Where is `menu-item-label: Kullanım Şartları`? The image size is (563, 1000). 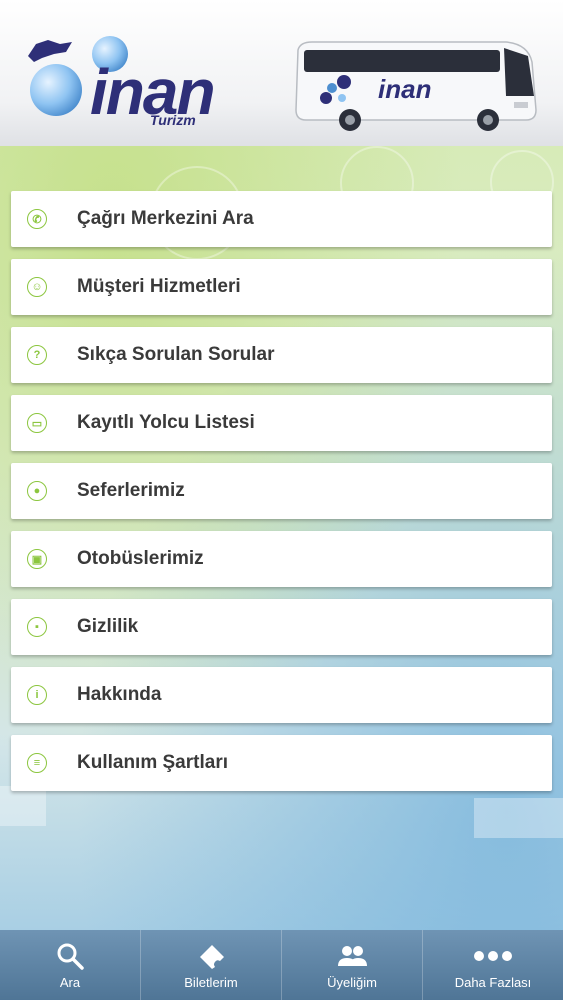
menu-item-label: Kullanım Şartları is located at coordinates (152, 762).